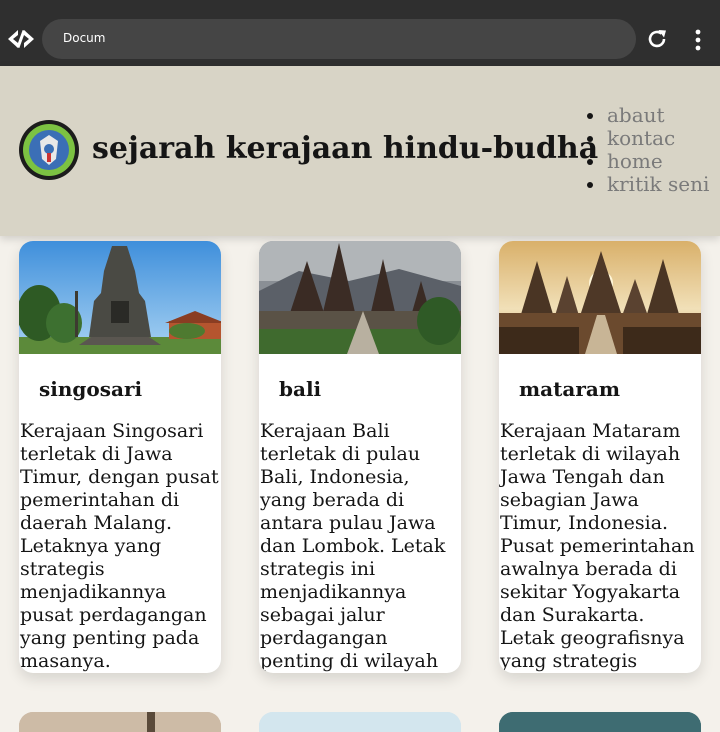  I want to click on card-title: singosari, so click(91, 389).